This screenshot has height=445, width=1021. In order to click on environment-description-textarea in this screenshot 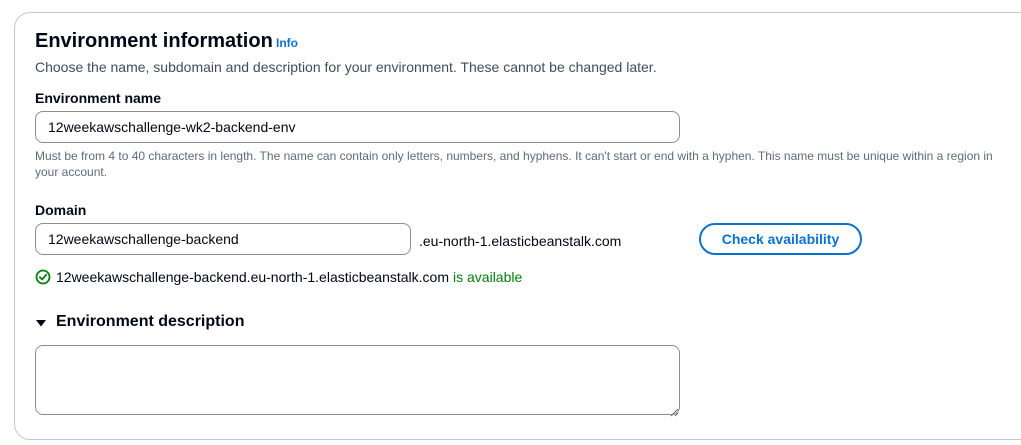, I will do `click(357, 380)`.